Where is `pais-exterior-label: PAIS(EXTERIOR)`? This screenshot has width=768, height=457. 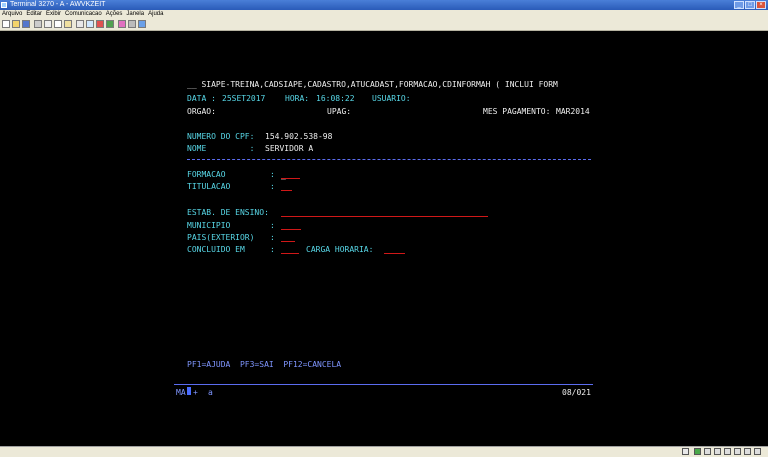
pais-exterior-label: PAIS(EXTERIOR) is located at coordinates (221, 237).